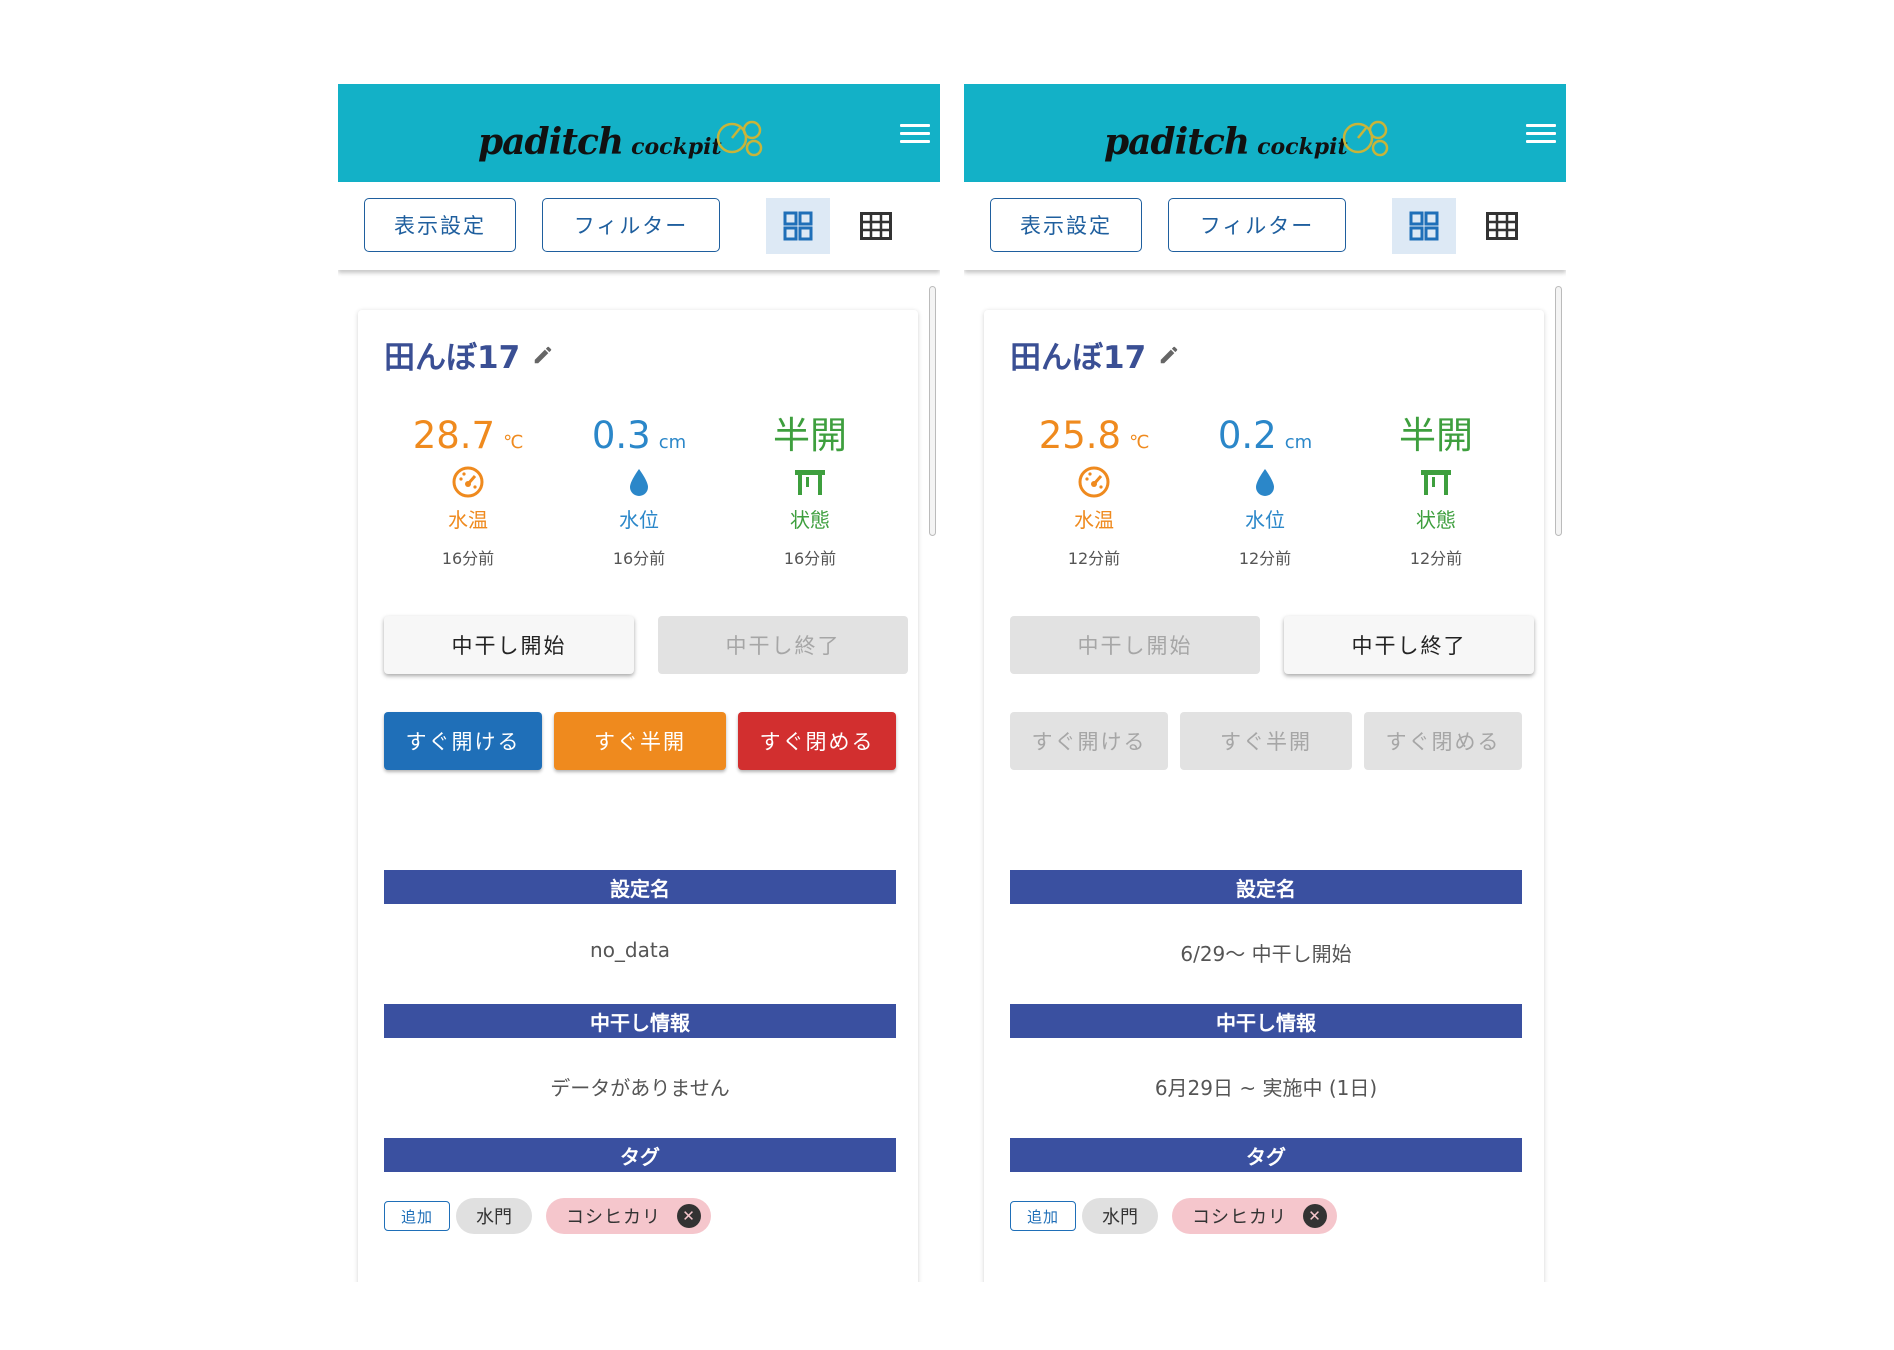 The height and width of the screenshot is (1350, 1894). I want to click on gate-state-metric: 半開 状態 12分前, so click(1436, 491).